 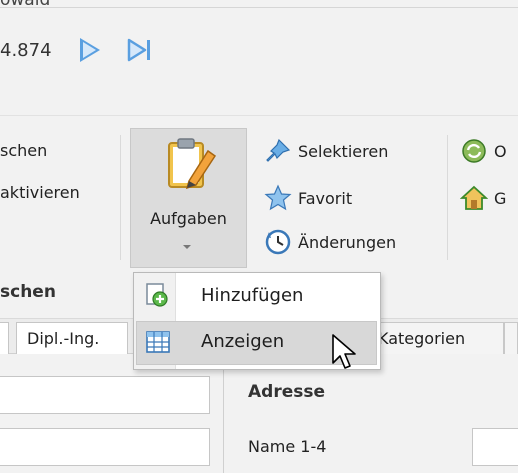 I want to click on ribbon-group-label: schen, so click(x=28, y=292).